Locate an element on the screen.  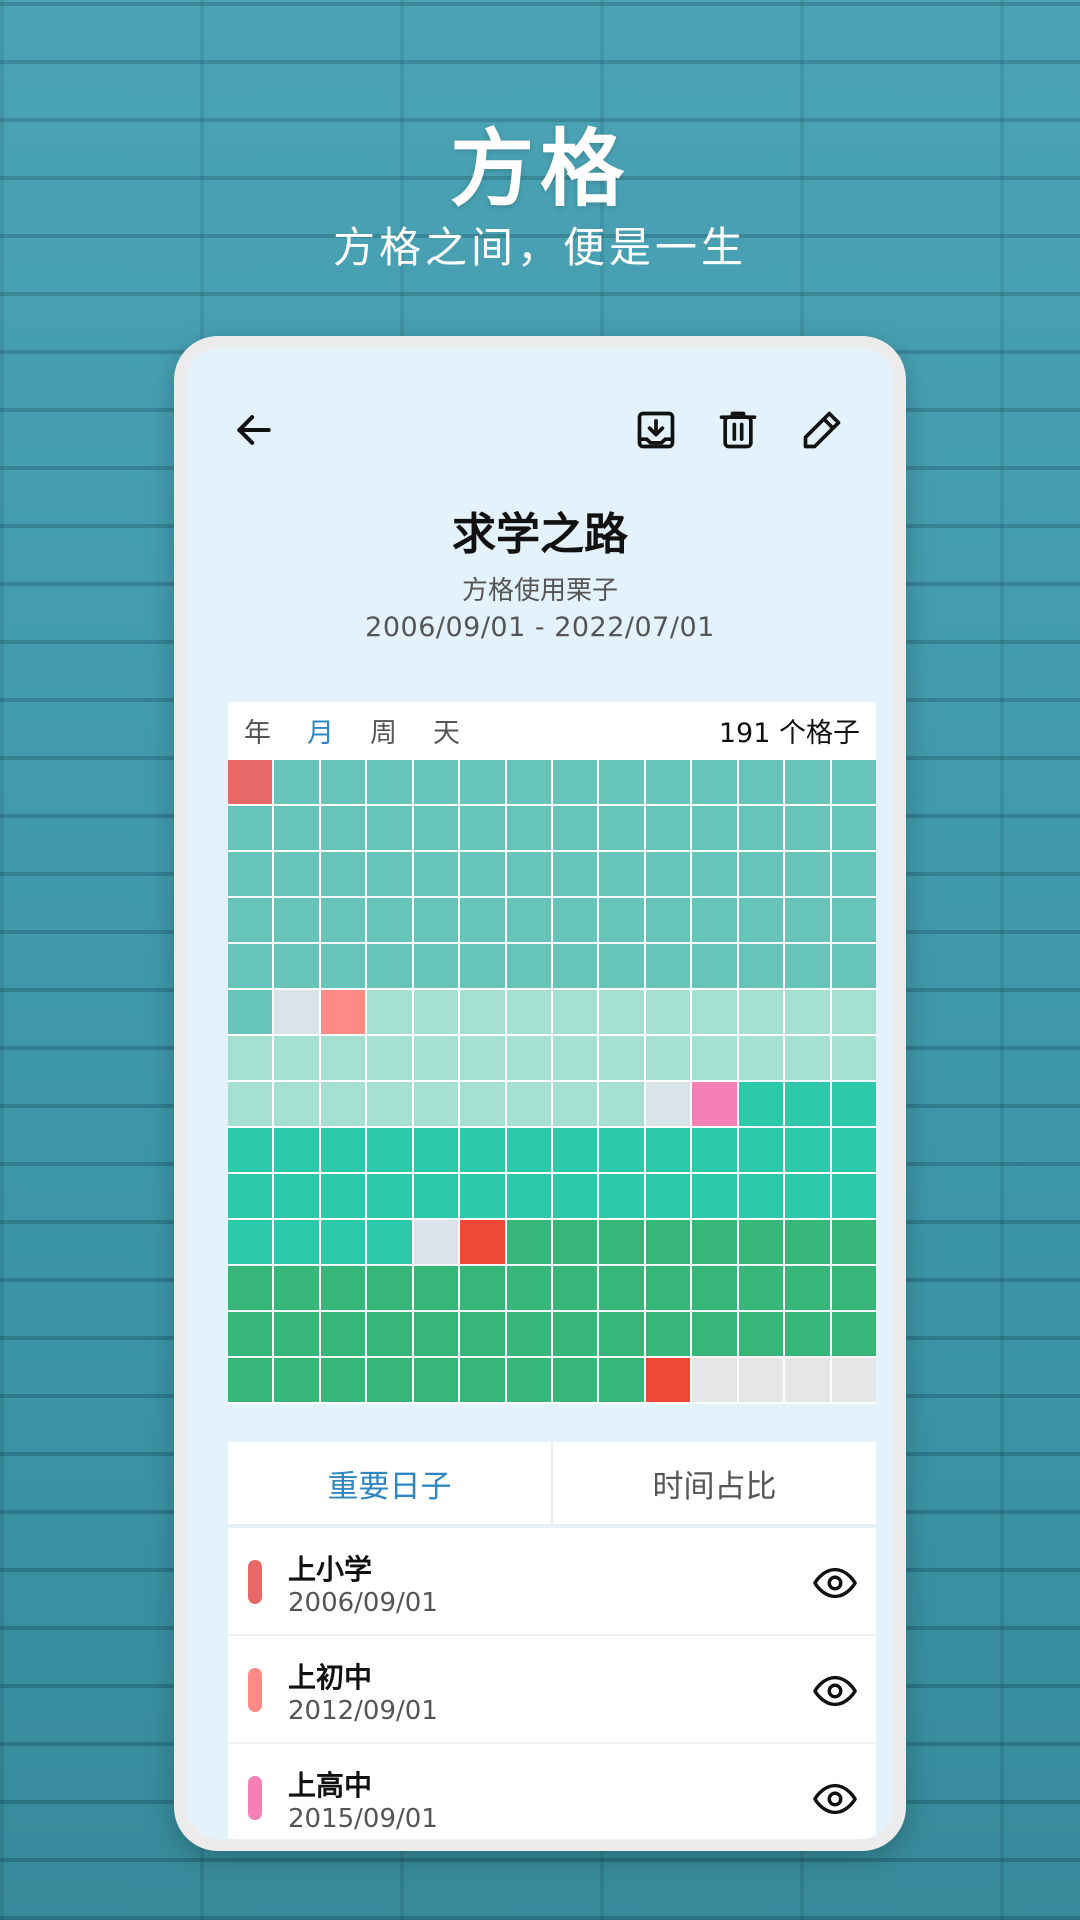
unit-tab-week: 周 is located at coordinates (383, 730).